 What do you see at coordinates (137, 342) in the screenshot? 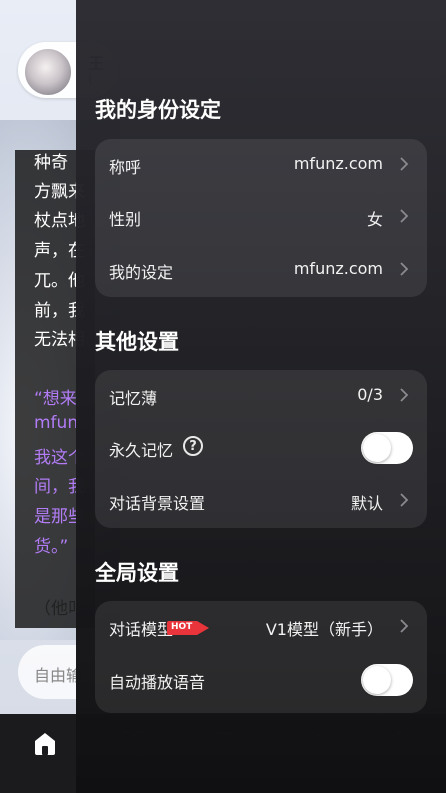
I see `other-section-title: 其他设置` at bounding box center [137, 342].